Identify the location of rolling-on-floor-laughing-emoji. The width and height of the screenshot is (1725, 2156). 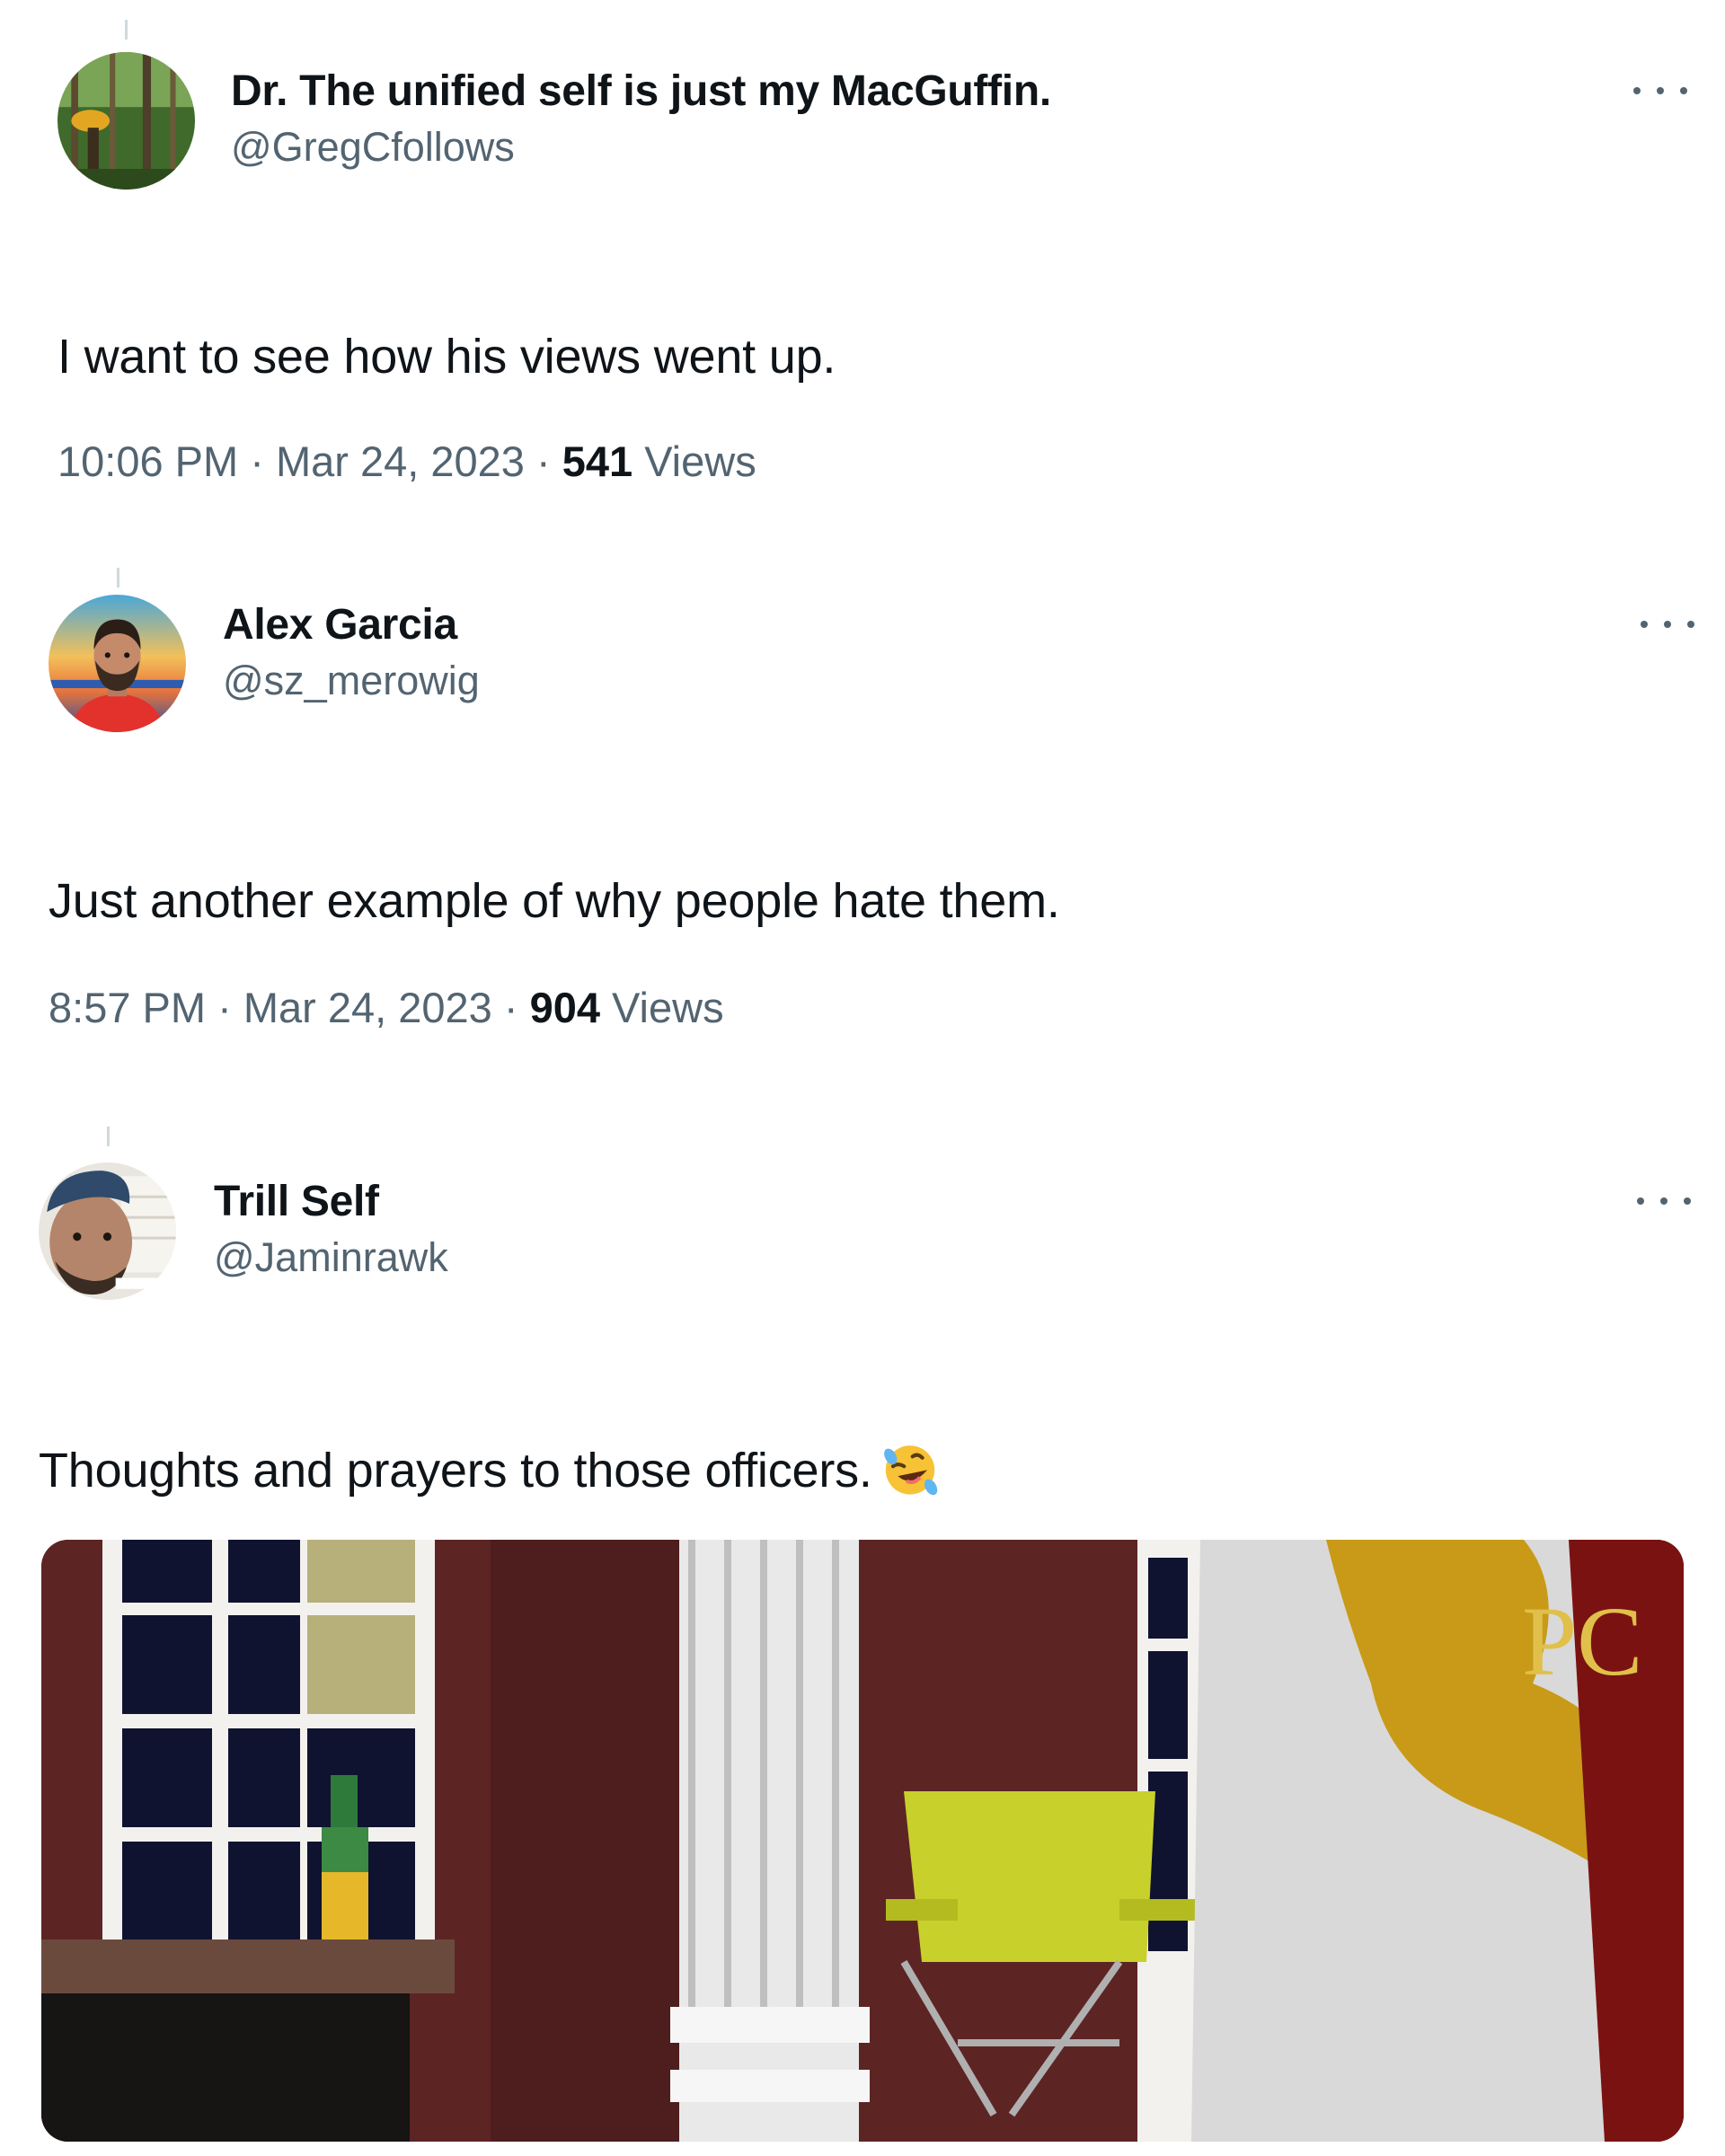
(910, 1470).